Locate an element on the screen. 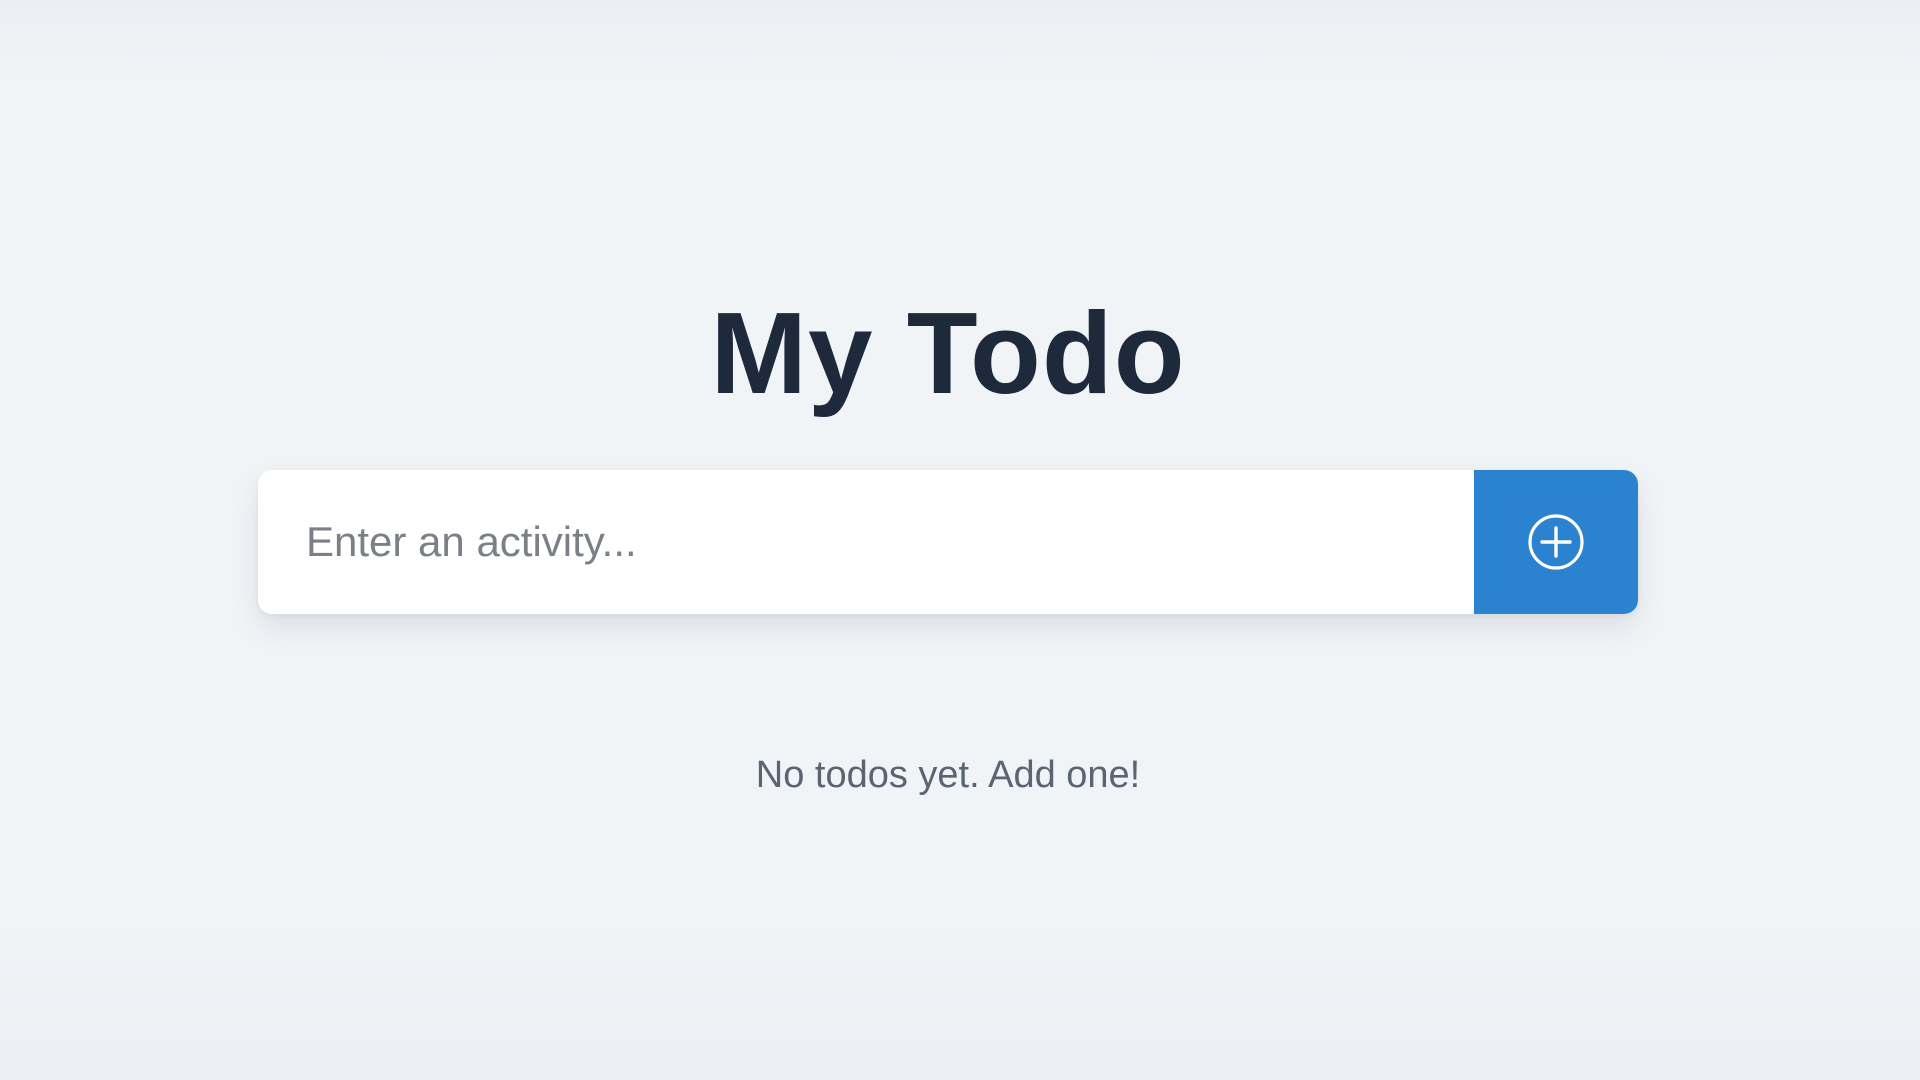  add-todo-form is located at coordinates (948, 542).